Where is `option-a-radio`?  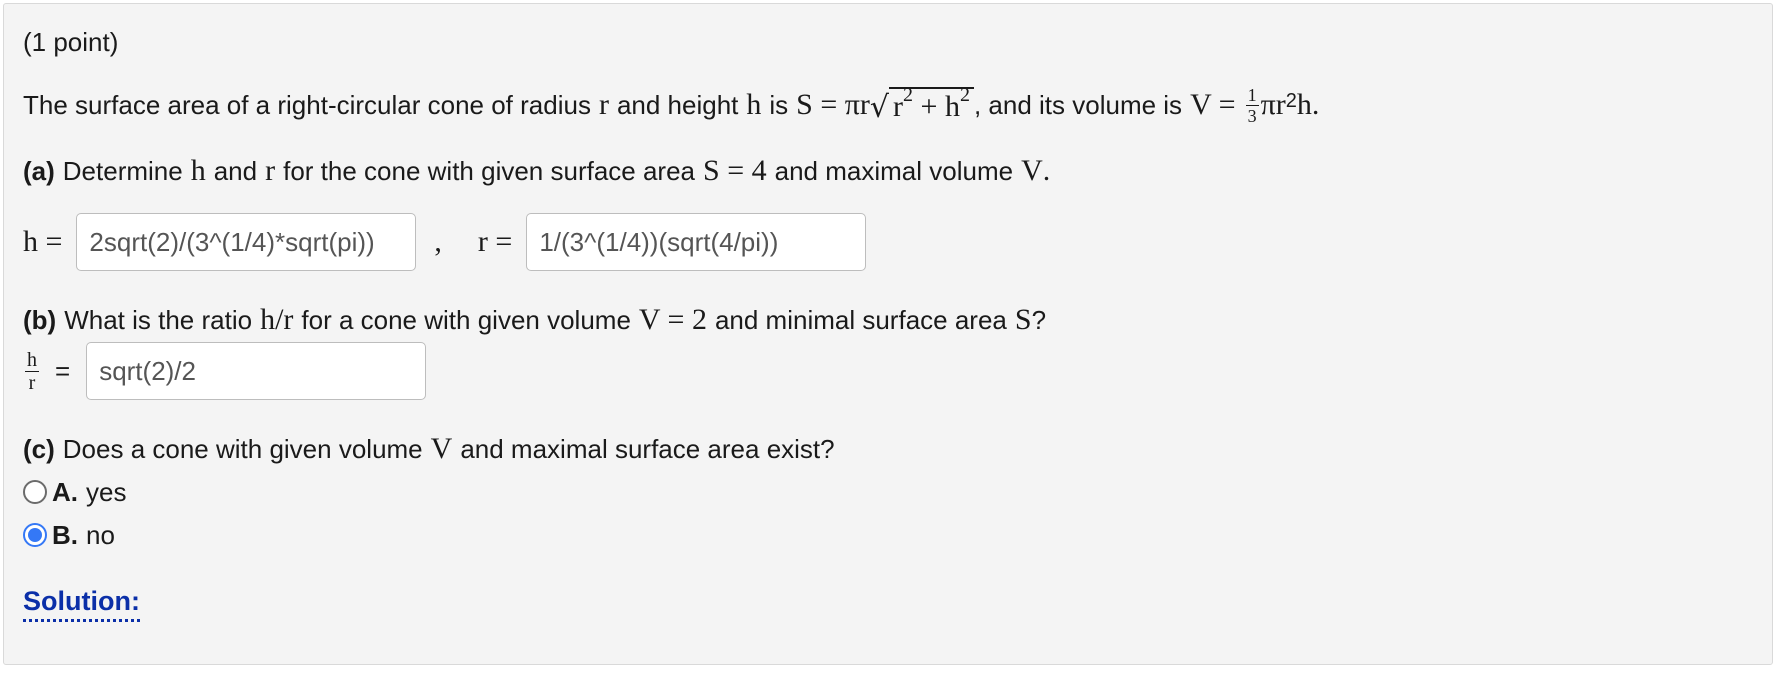 option-a-radio is located at coordinates (35, 492).